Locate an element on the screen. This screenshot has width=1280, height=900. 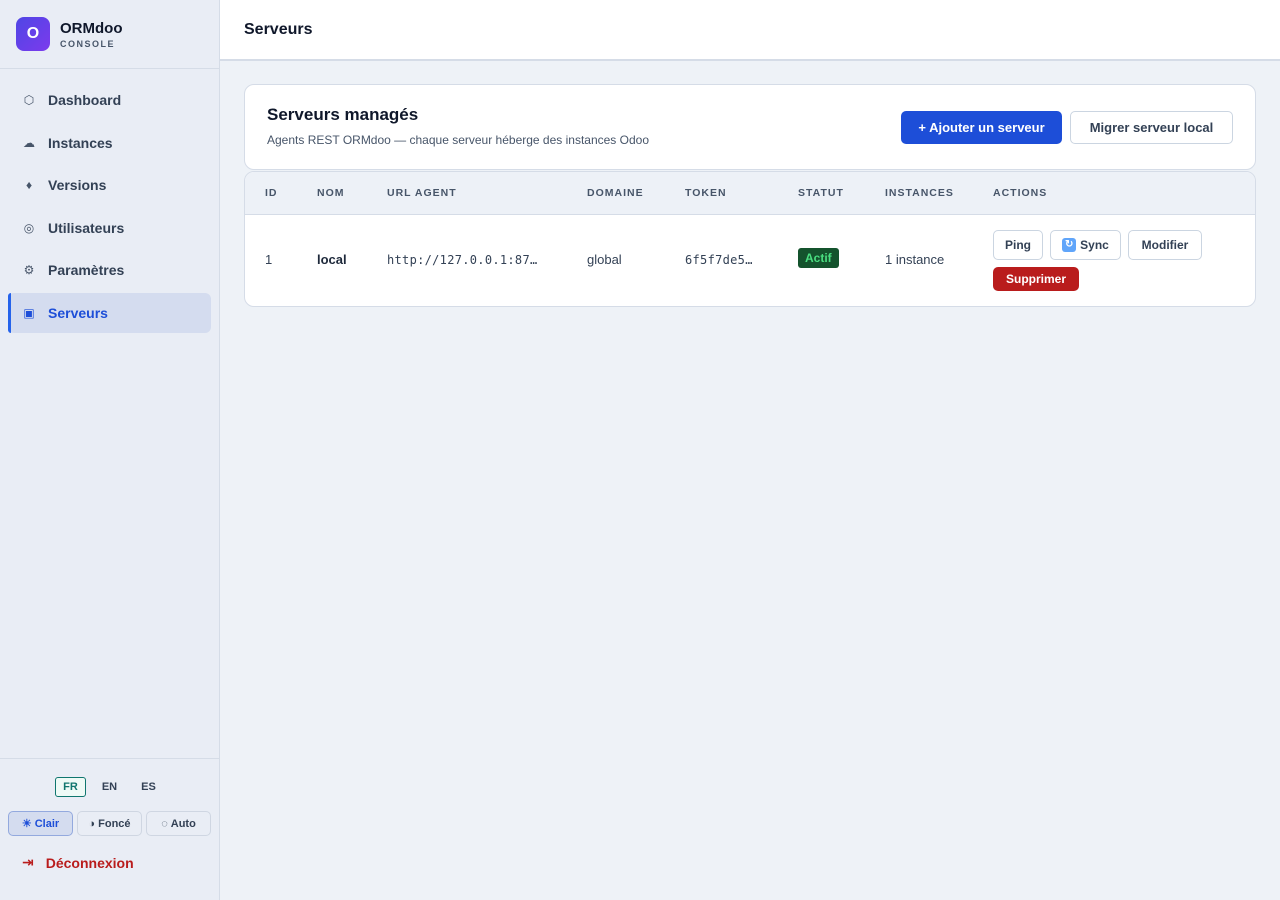
sidebar-item-users: ◎ Utilisateurs is located at coordinates (109, 228).